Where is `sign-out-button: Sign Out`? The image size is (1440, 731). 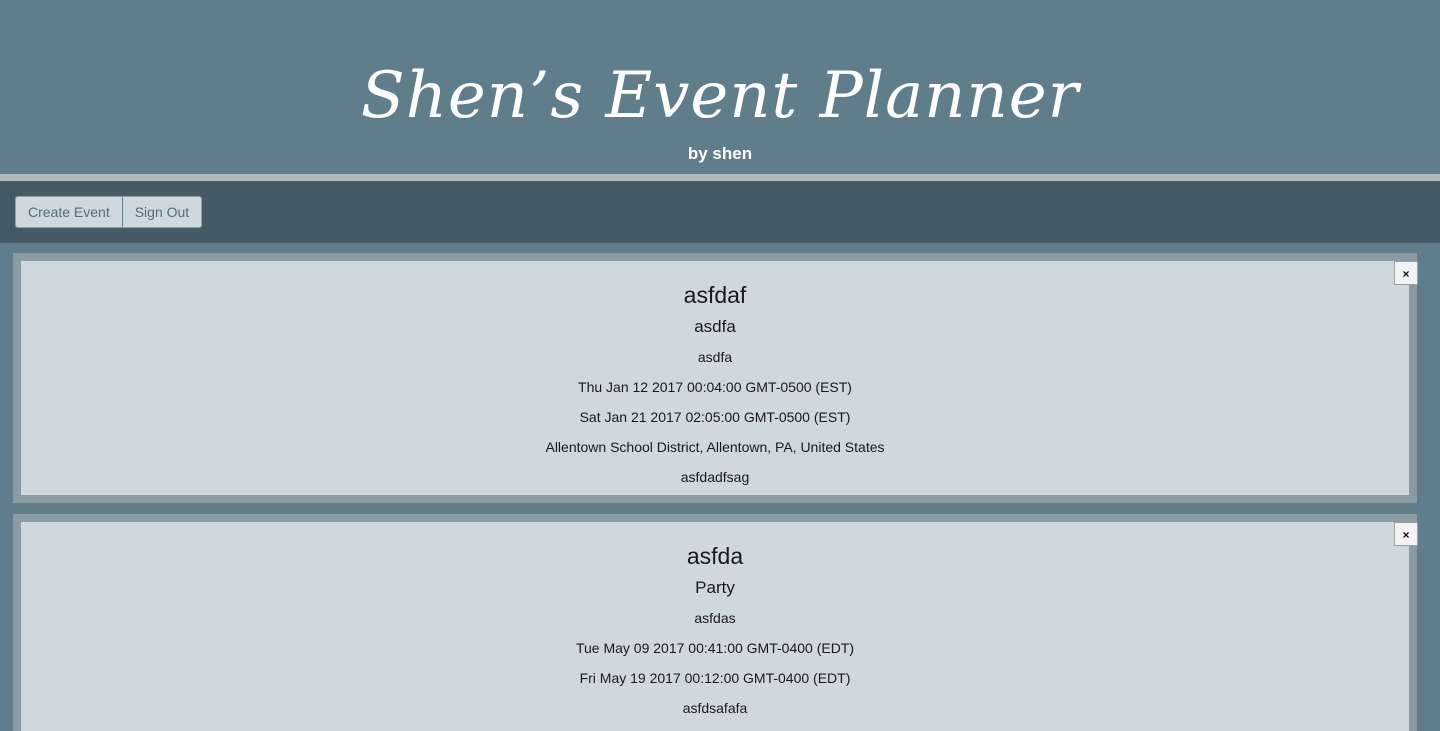
sign-out-button: Sign Out is located at coordinates (162, 212).